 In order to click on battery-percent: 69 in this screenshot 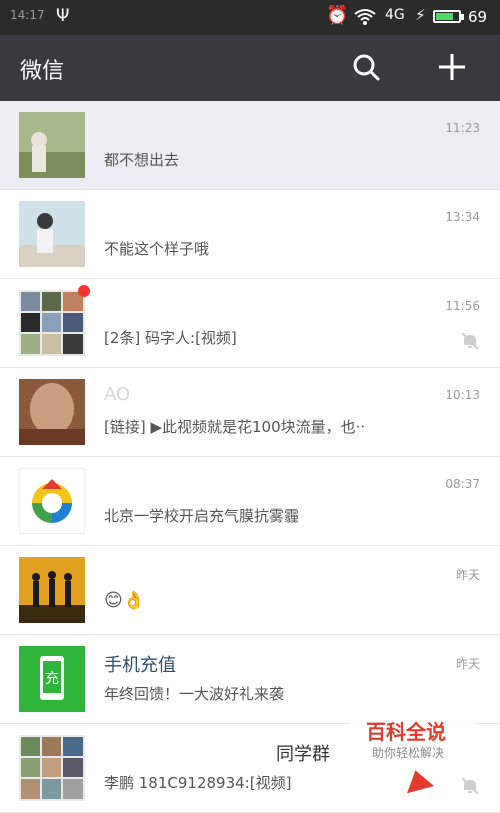, I will do `click(478, 17)`.